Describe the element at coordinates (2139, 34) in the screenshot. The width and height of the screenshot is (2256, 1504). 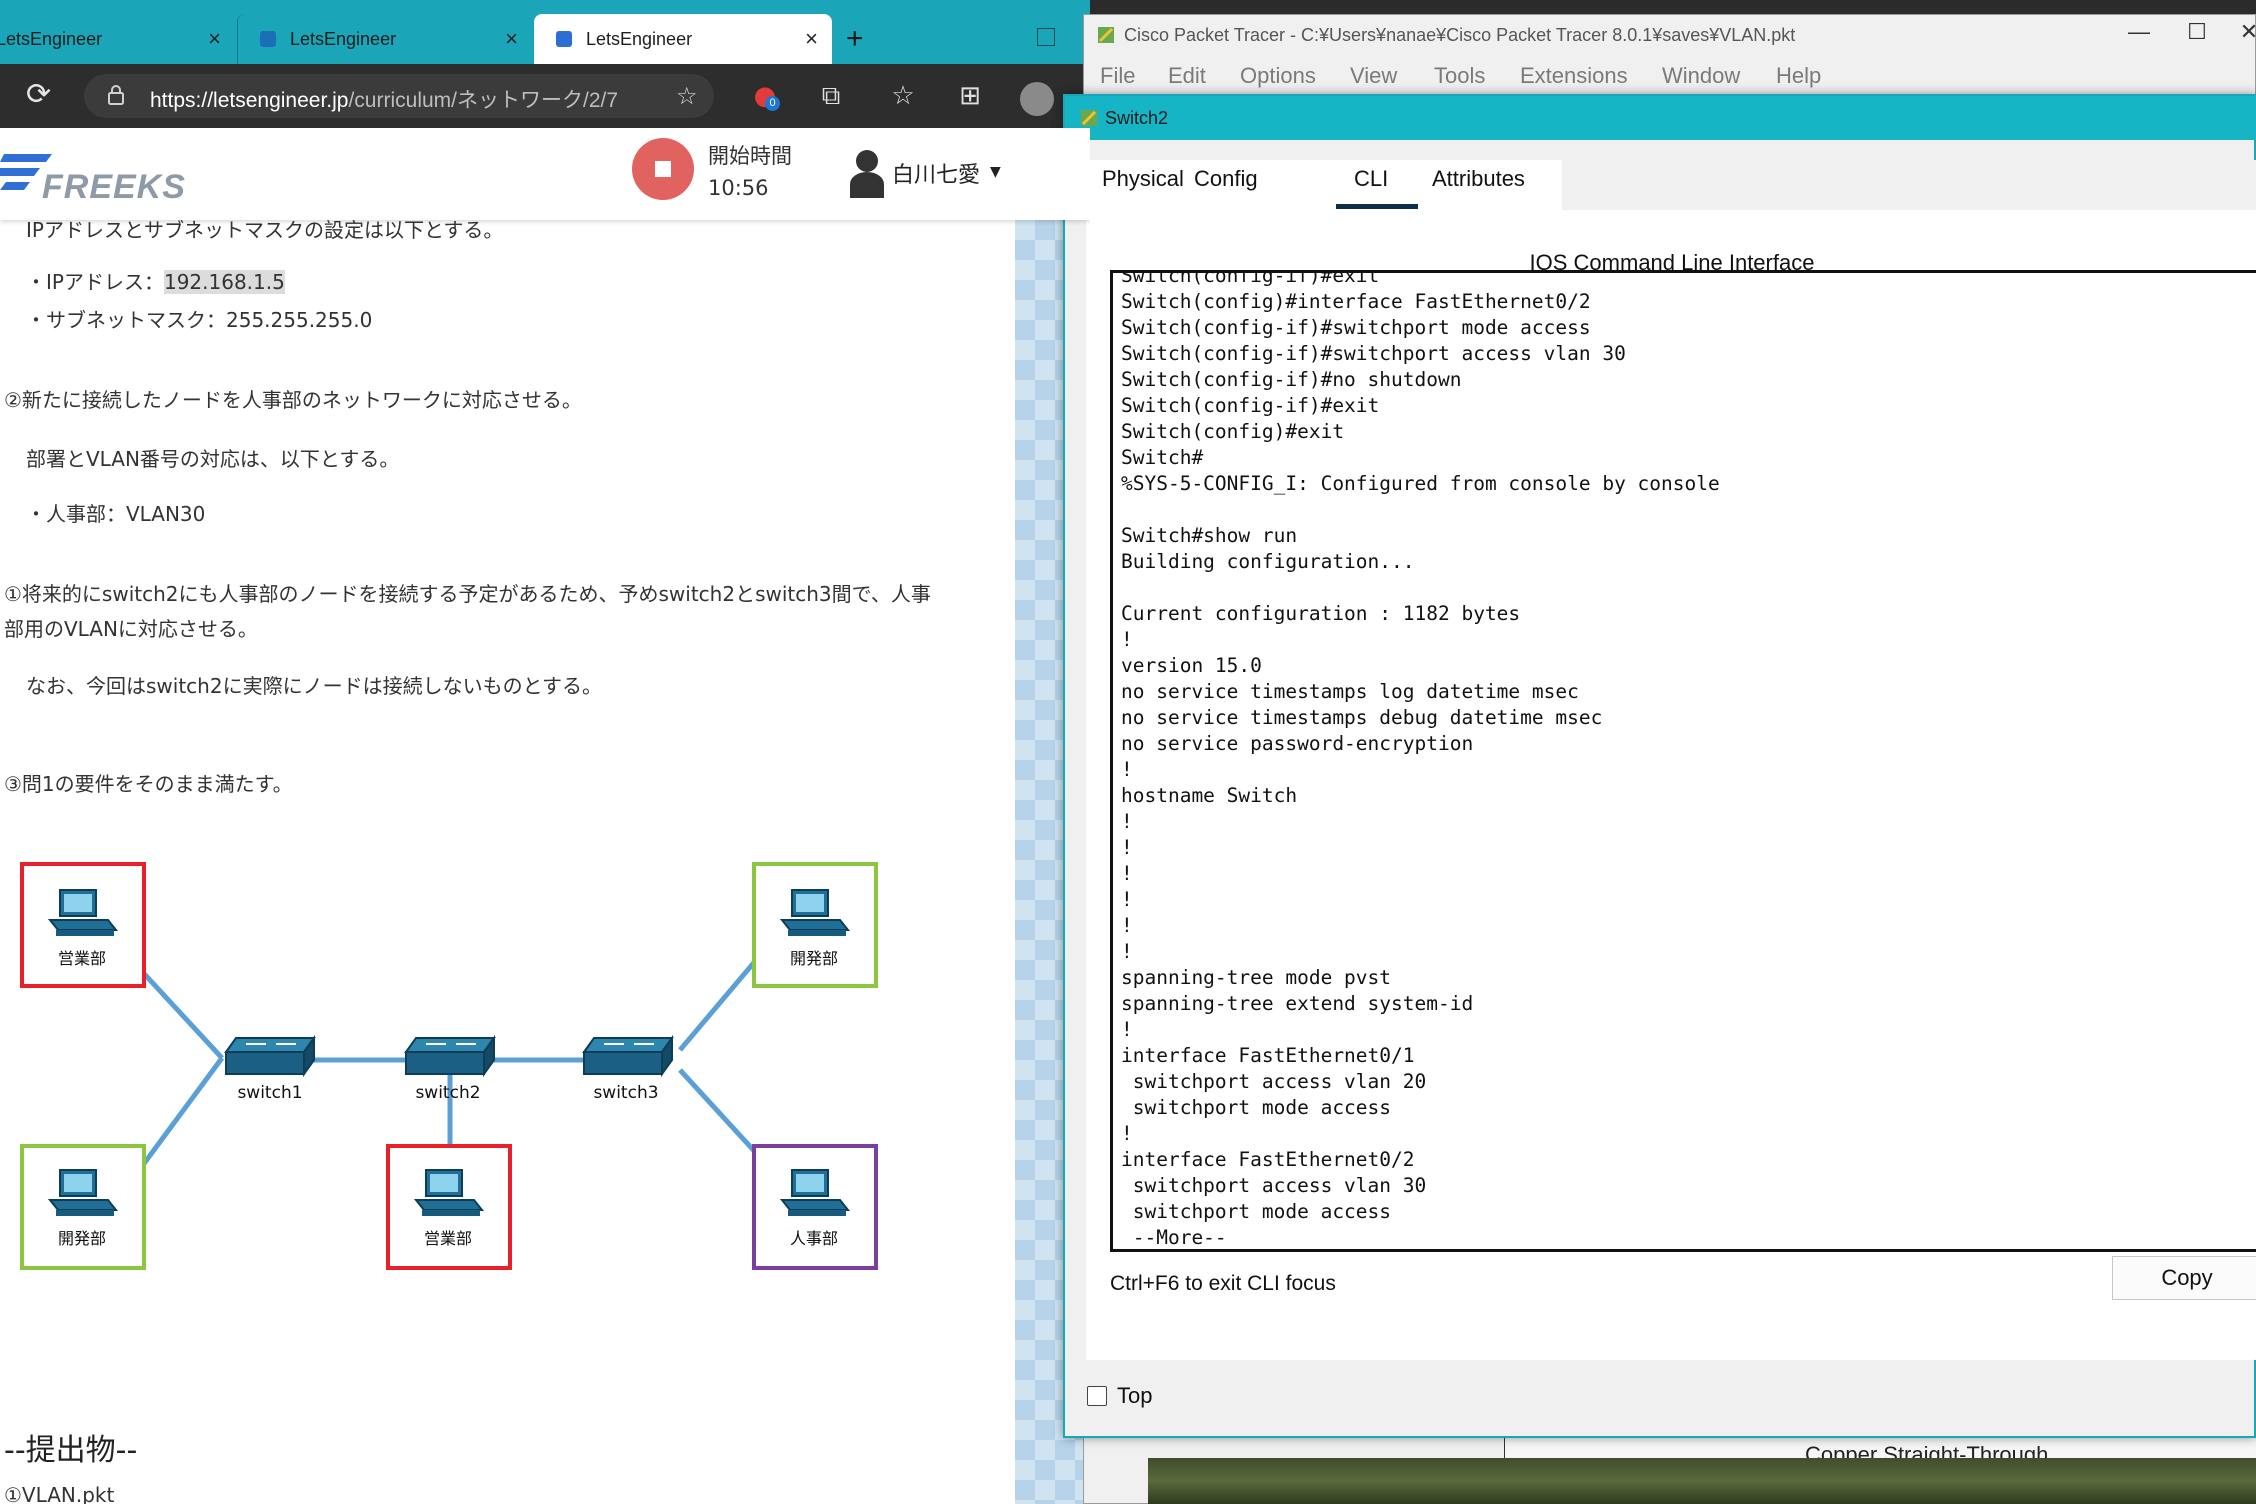
I see `minimize-icon: —` at that location.